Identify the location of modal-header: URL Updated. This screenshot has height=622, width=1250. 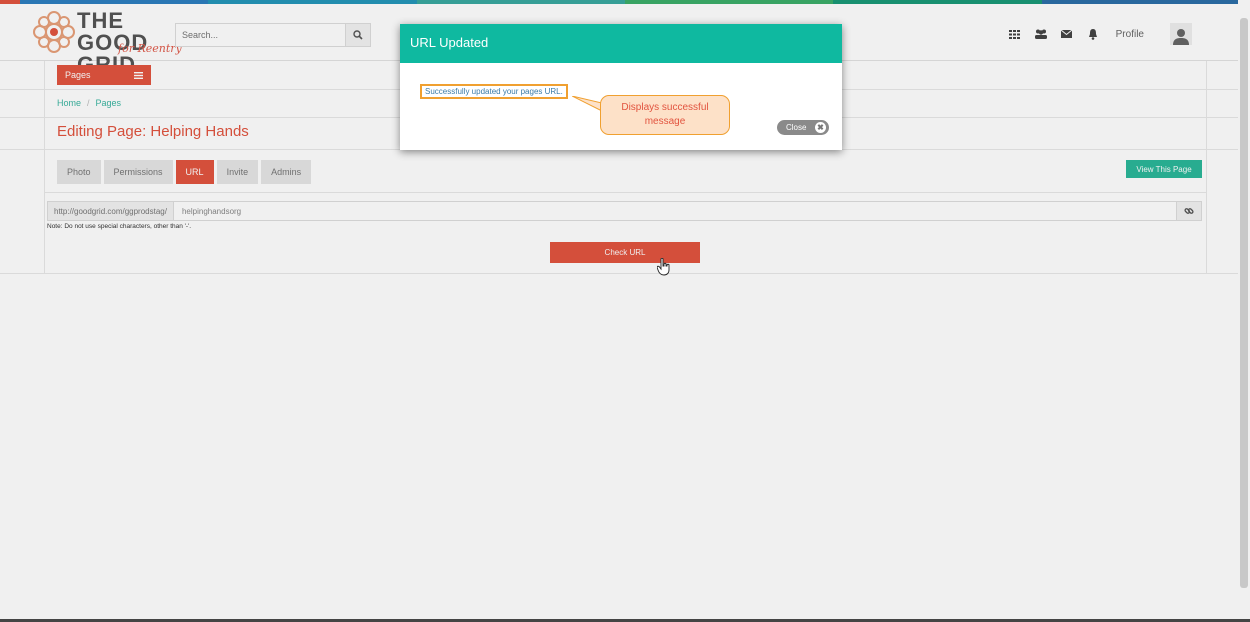
(621, 43).